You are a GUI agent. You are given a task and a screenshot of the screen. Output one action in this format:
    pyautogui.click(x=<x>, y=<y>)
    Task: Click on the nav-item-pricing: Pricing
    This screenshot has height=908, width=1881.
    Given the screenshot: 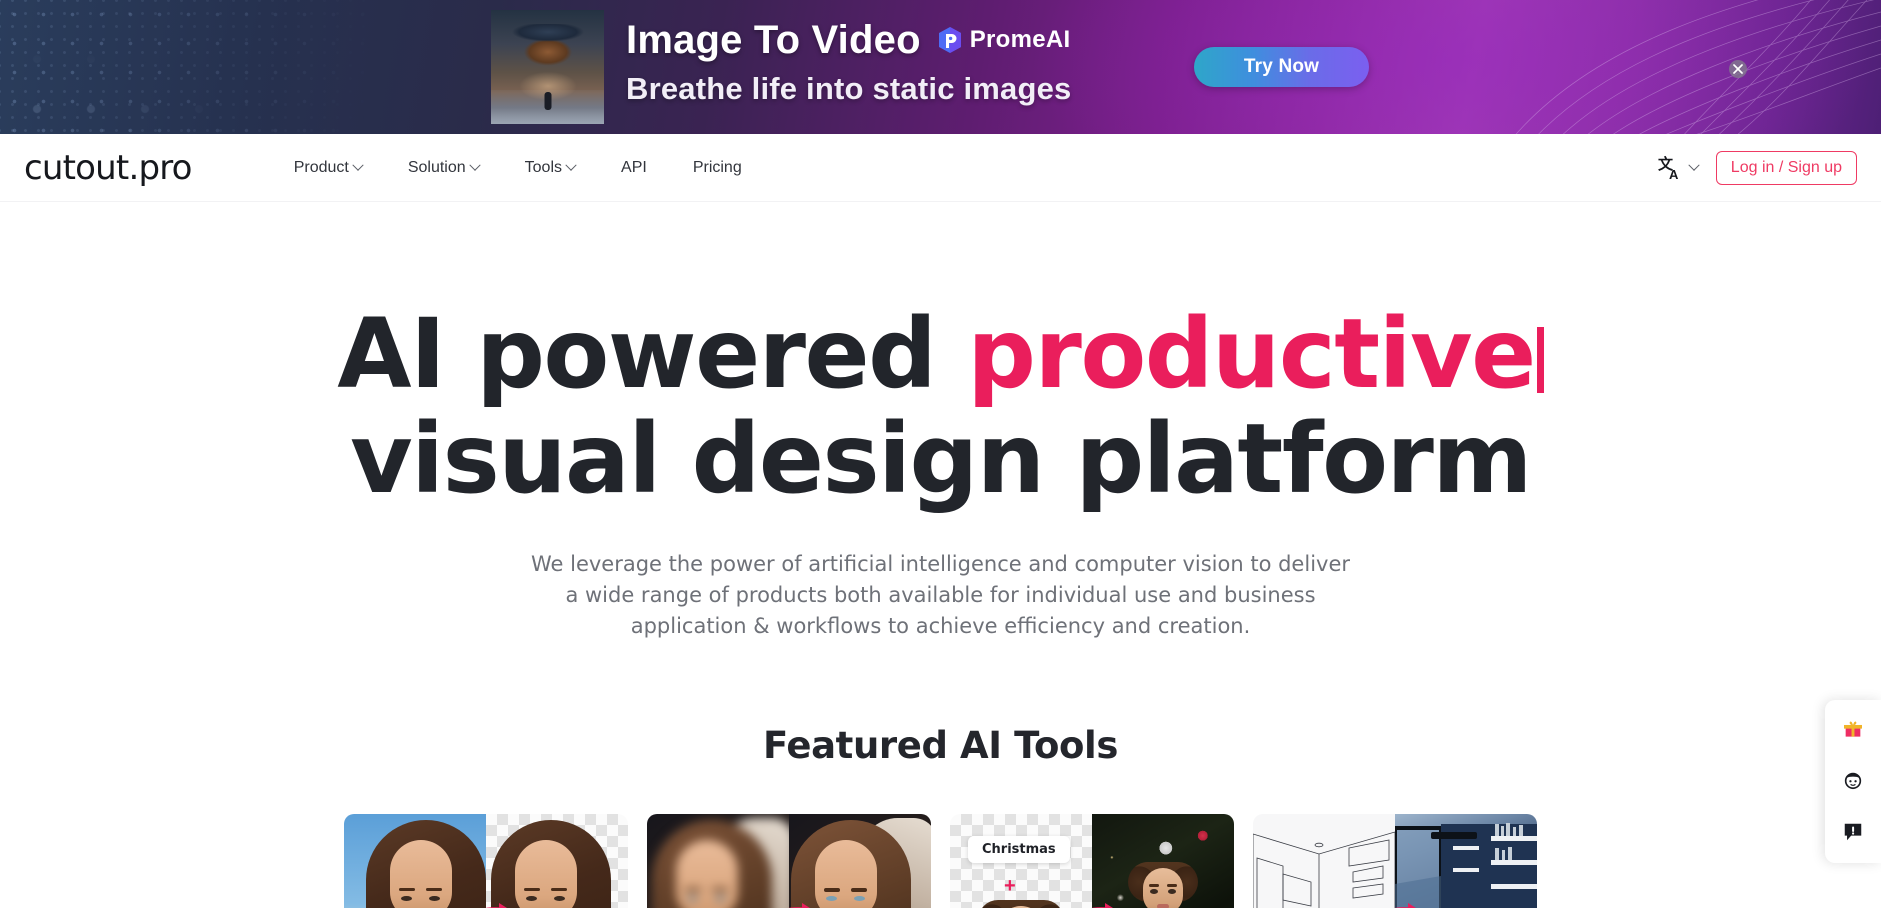 What is the action you would take?
    pyautogui.click(x=717, y=168)
    